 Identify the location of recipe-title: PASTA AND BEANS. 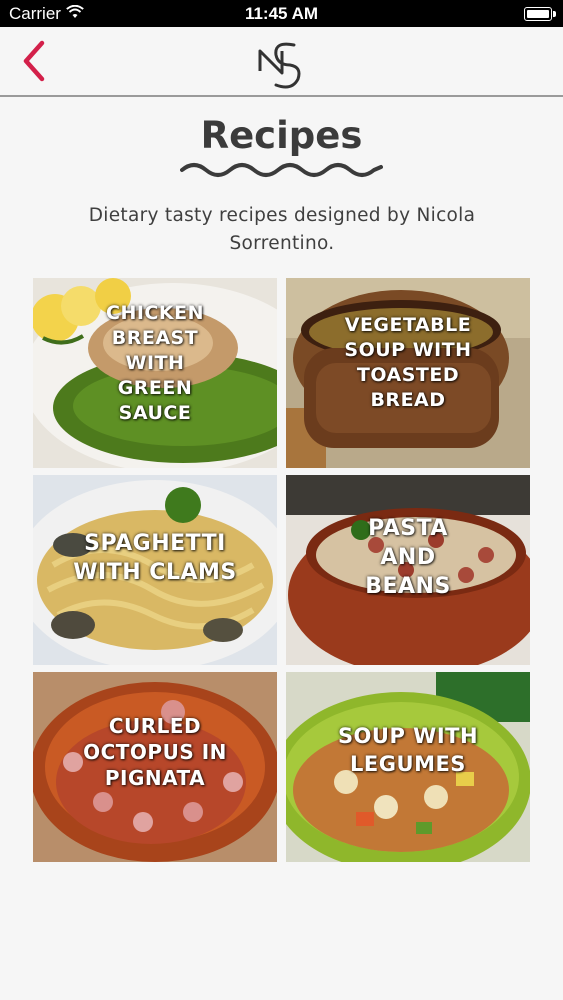
(408, 557).